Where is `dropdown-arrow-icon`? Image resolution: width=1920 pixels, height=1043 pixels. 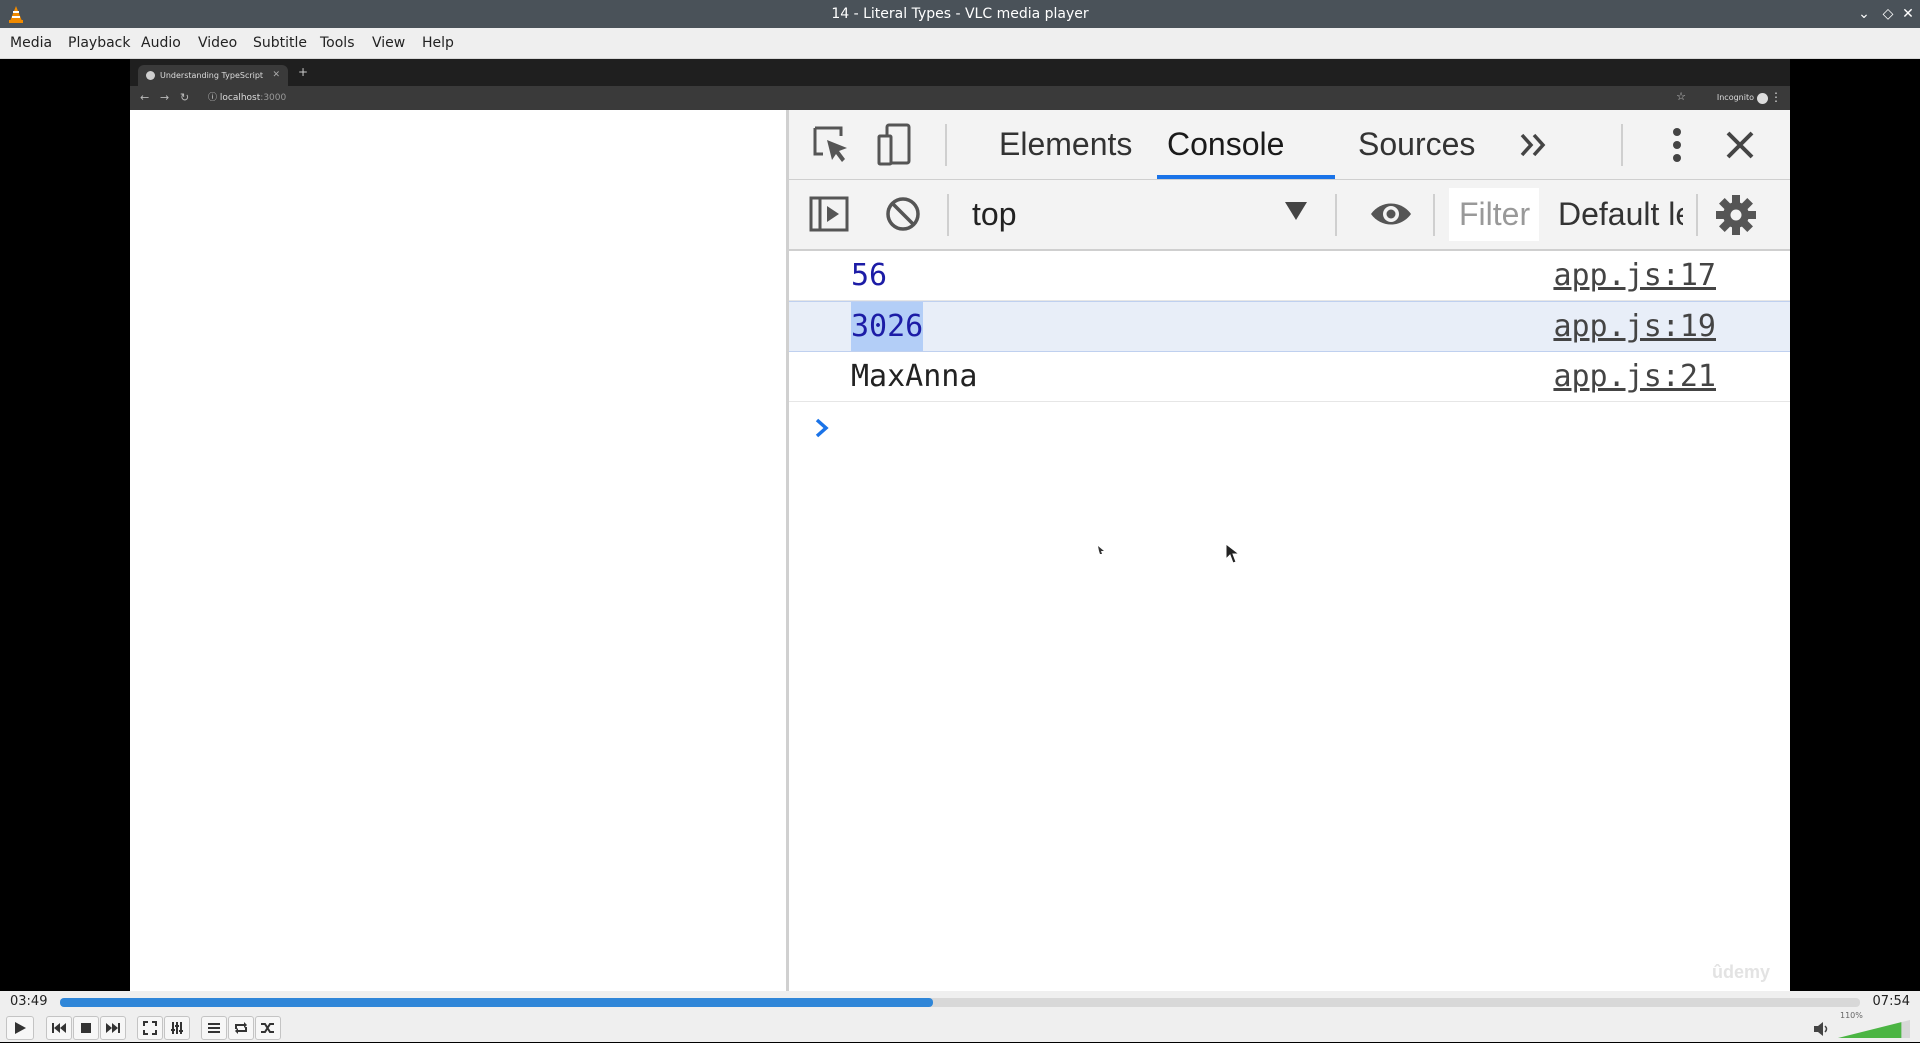
dropdown-arrow-icon is located at coordinates (1296, 211).